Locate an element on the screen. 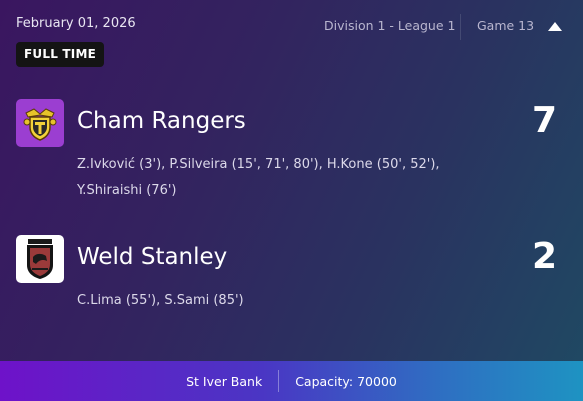 Image resolution: width=583 pixels, height=401 pixels. stadium-name: St Iver Bank is located at coordinates (224, 381).